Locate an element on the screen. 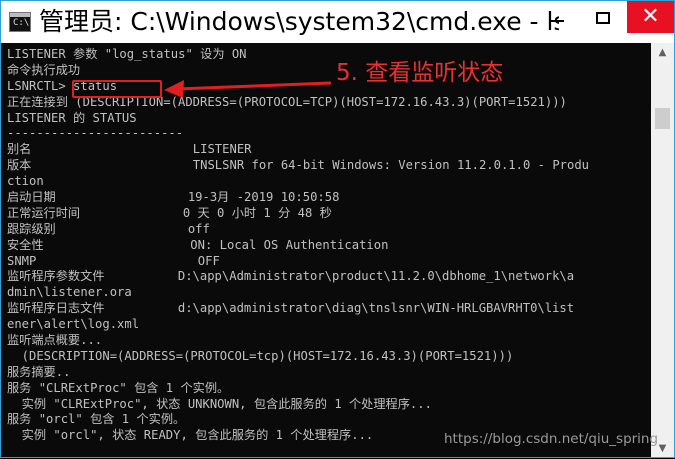 This screenshot has height=459, width=675. vertical-scrollbar: ▲ ▼ is located at coordinates (662, 250).